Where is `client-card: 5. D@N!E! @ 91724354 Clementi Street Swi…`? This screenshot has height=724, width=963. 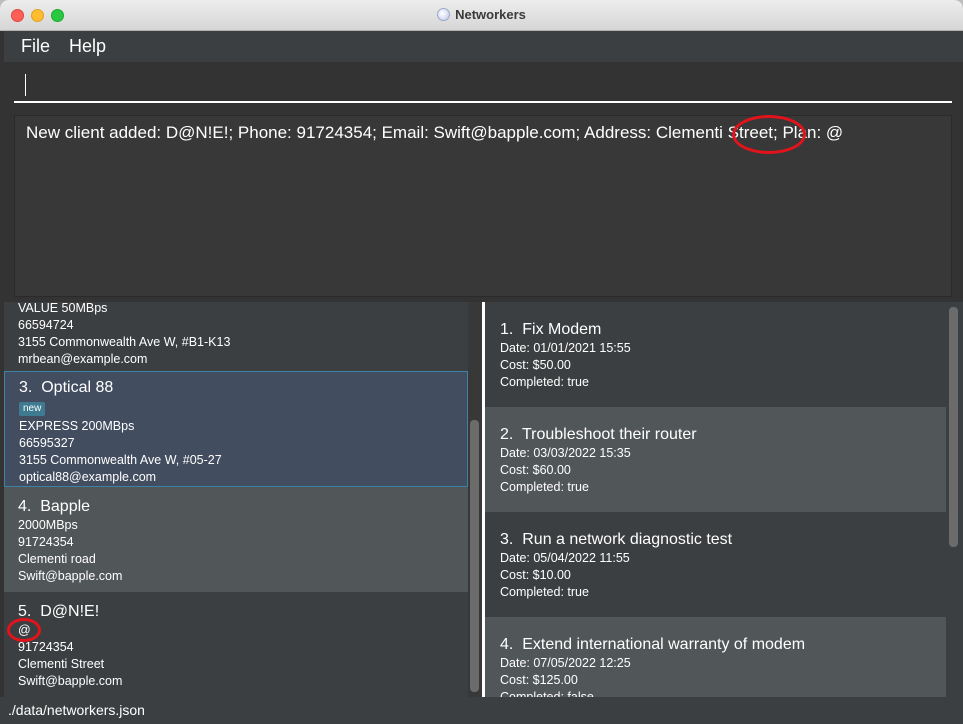 client-card: 5. D@N!E! @ 91724354 Clementi Street Swi… is located at coordinates (236, 644).